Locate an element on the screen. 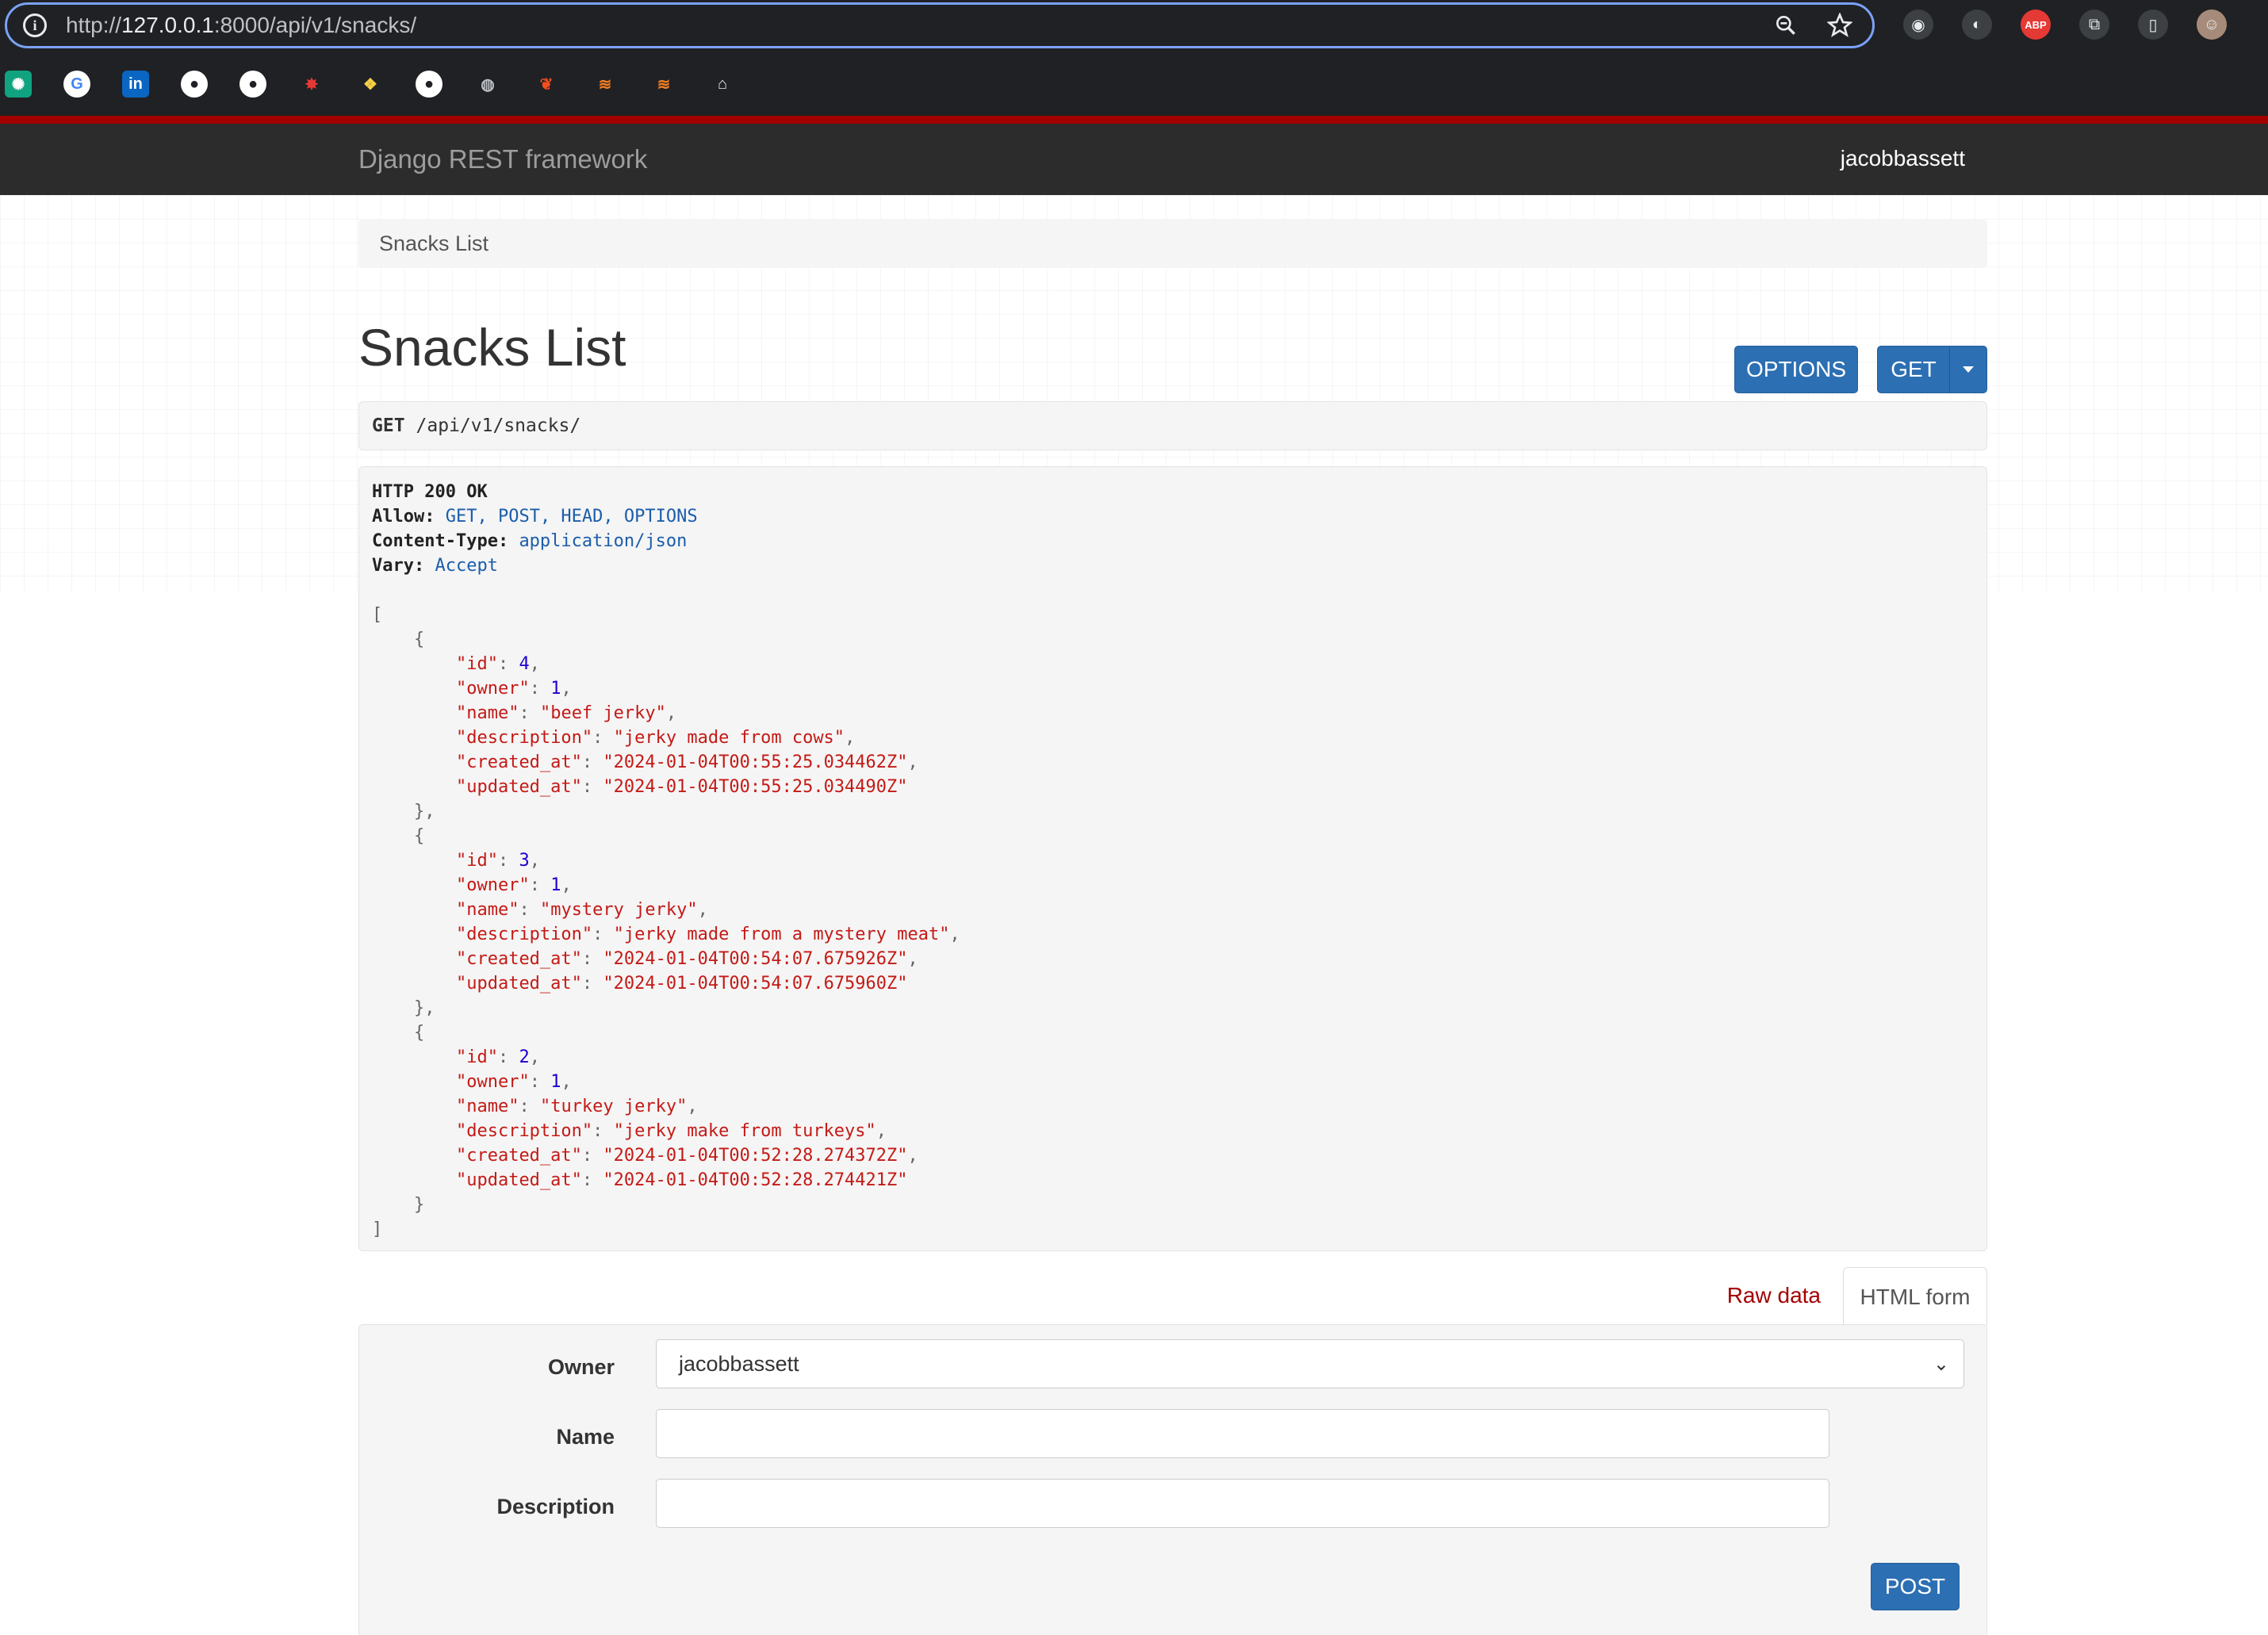  response-header-key: Allow: is located at coordinates (403, 516).